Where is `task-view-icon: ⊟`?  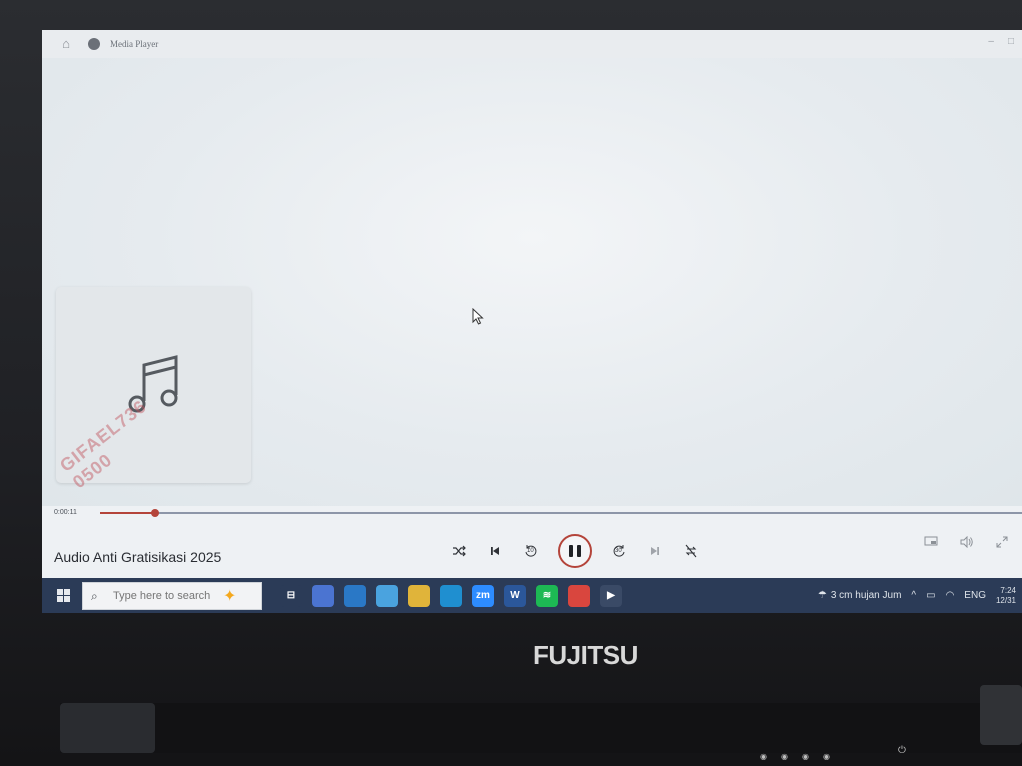
task-view-icon: ⊟ is located at coordinates (291, 595).